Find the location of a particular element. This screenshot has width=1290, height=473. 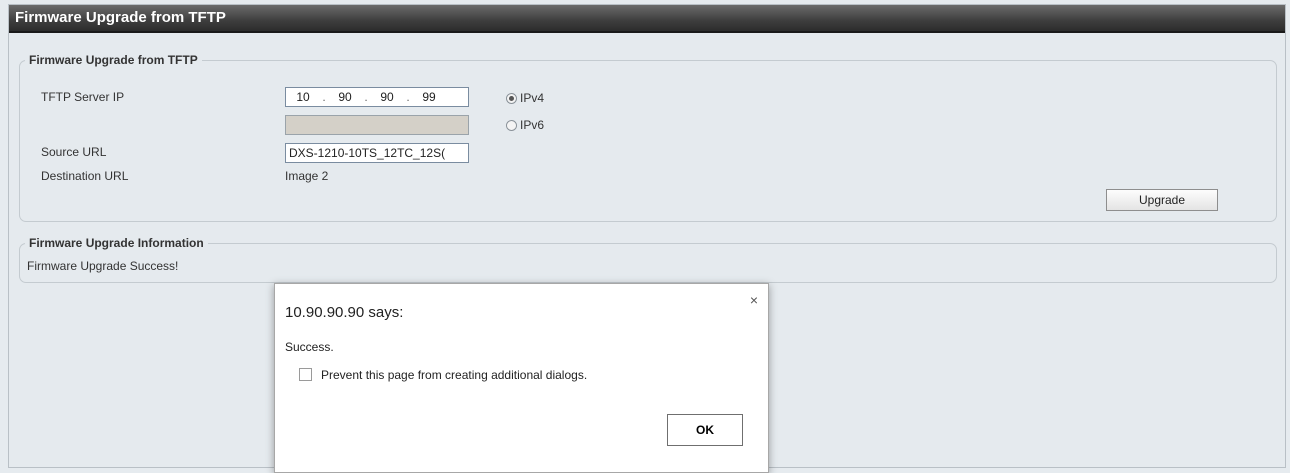

upgrade-status-message: Firmware Upgrade Success! is located at coordinates (103, 266).